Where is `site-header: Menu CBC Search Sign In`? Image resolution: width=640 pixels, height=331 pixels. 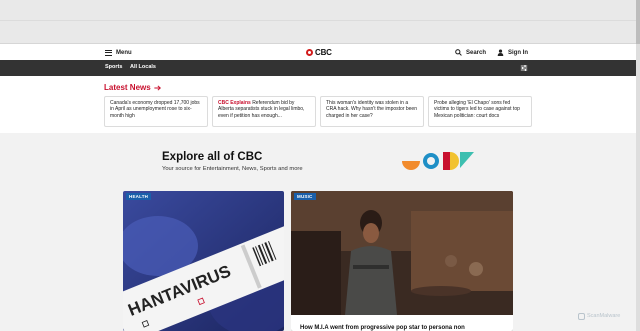 site-header: Menu CBC Search Sign In is located at coordinates (318, 52).